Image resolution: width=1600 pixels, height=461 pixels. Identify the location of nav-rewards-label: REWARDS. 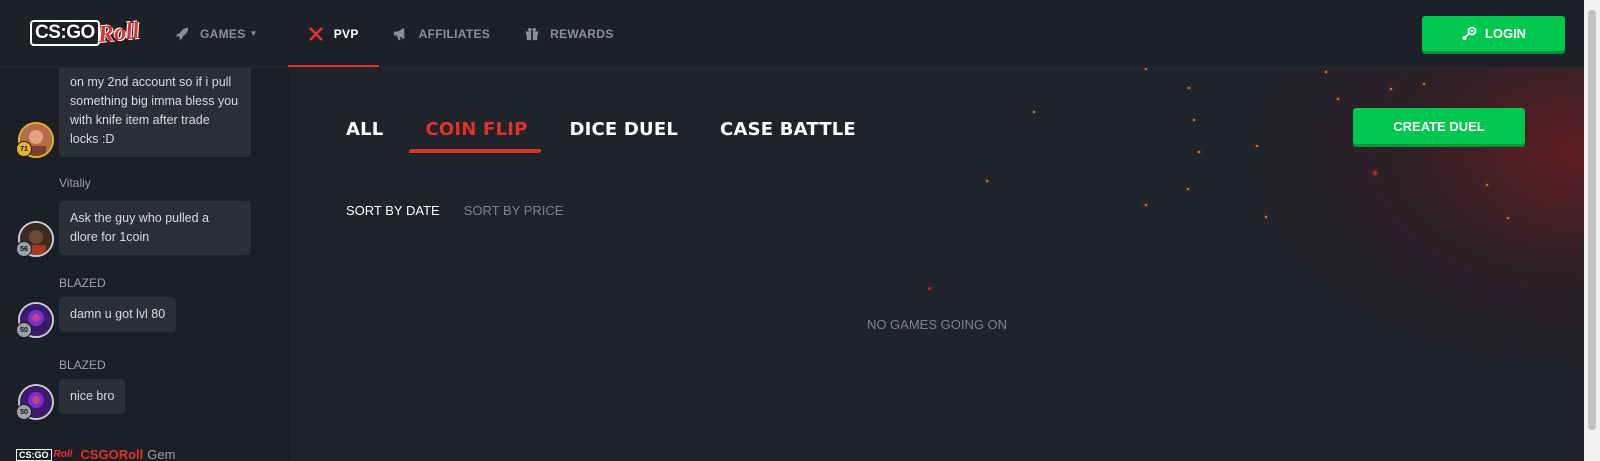
(582, 33).